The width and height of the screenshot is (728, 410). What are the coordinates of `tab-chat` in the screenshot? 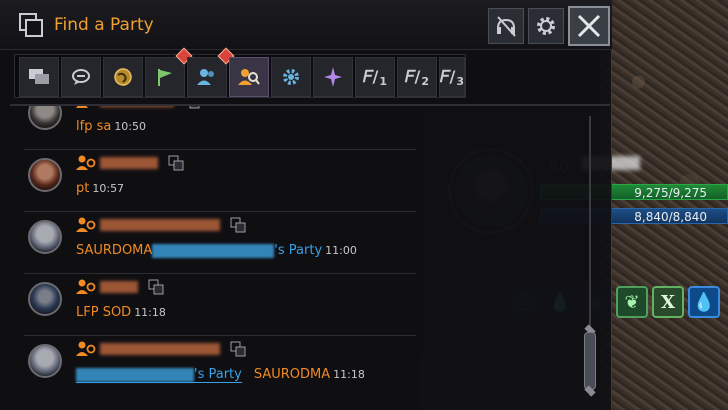 It's located at (39, 77).